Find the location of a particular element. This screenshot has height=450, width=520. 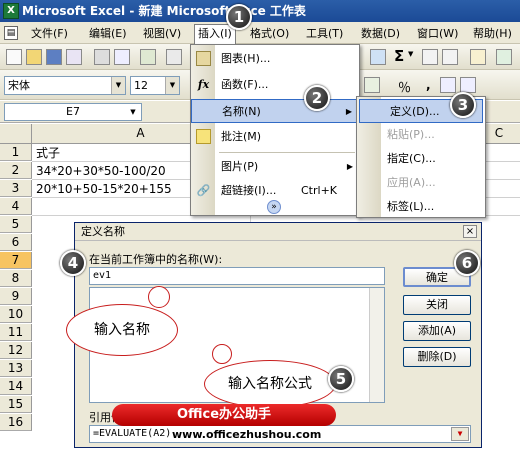

cell-a3: 20*10+50-15*20+155 is located at coordinates (104, 189).